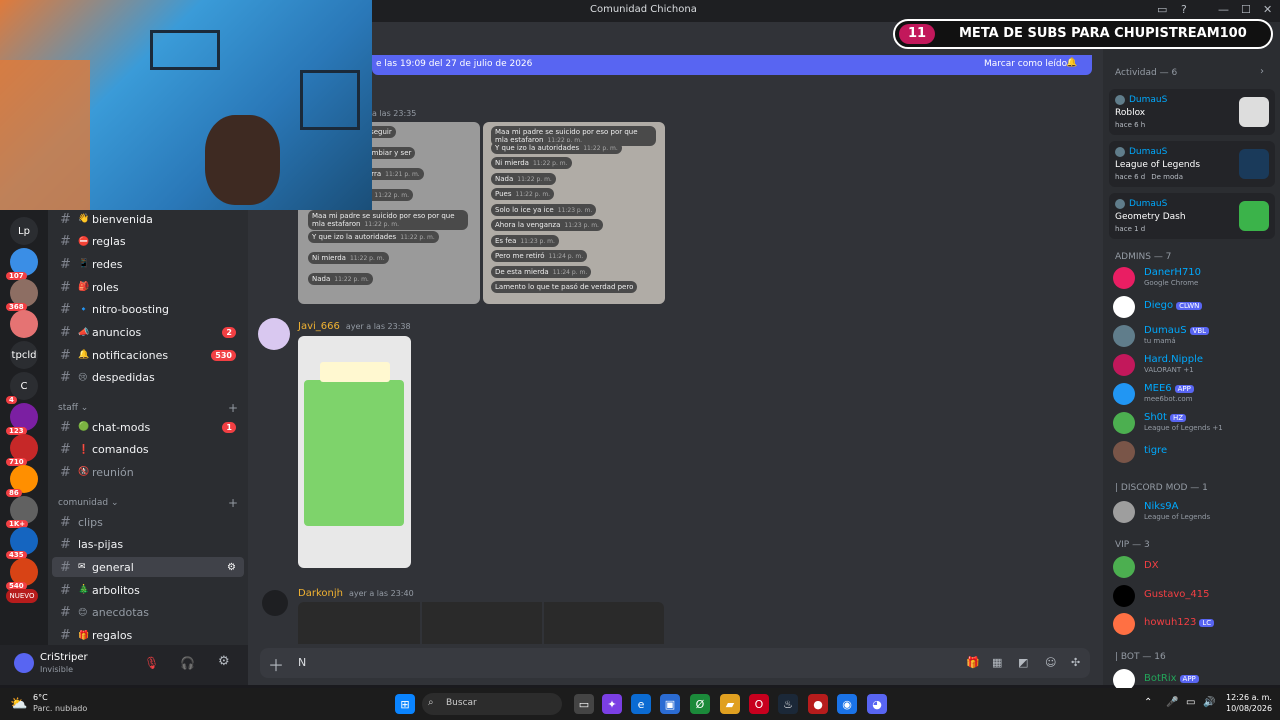  What do you see at coordinates (22, 596) in the screenshot?
I see `server-icon: NUEVO` at bounding box center [22, 596].